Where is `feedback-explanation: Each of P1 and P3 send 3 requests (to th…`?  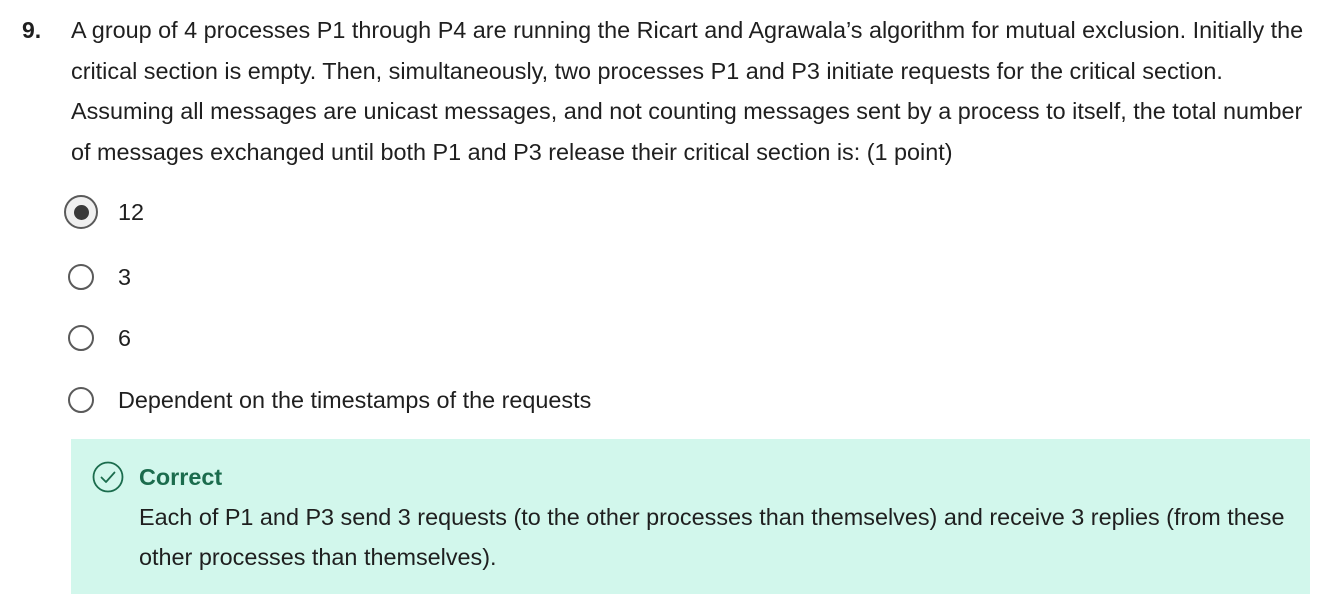
feedback-explanation: Each of P1 and P3 send 3 requests (to th… is located at coordinates (712, 537).